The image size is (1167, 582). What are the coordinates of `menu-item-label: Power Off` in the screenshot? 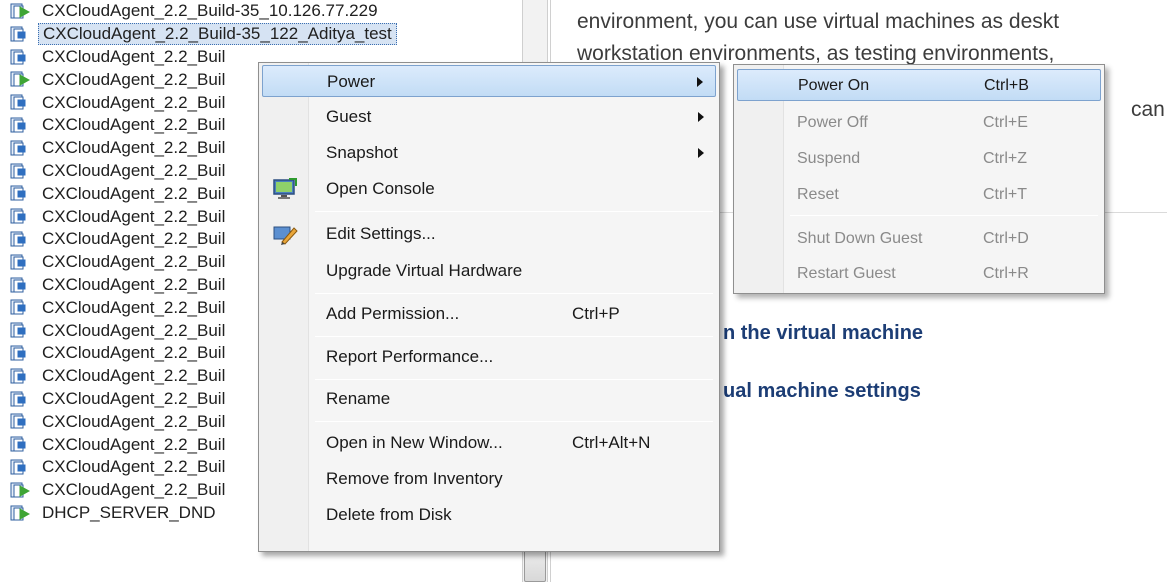 It's located at (832, 122).